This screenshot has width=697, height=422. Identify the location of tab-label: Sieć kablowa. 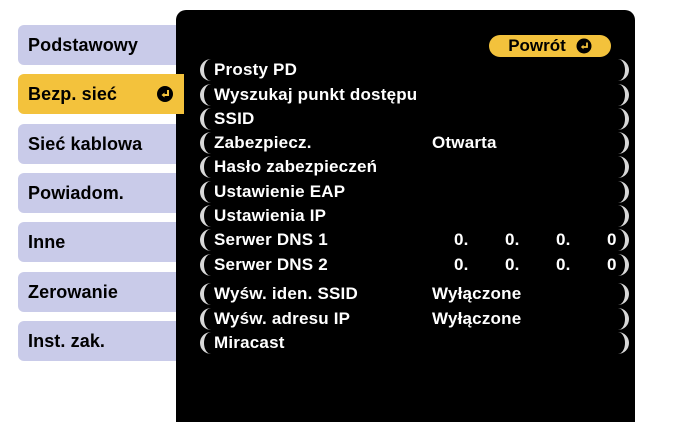
(85, 143).